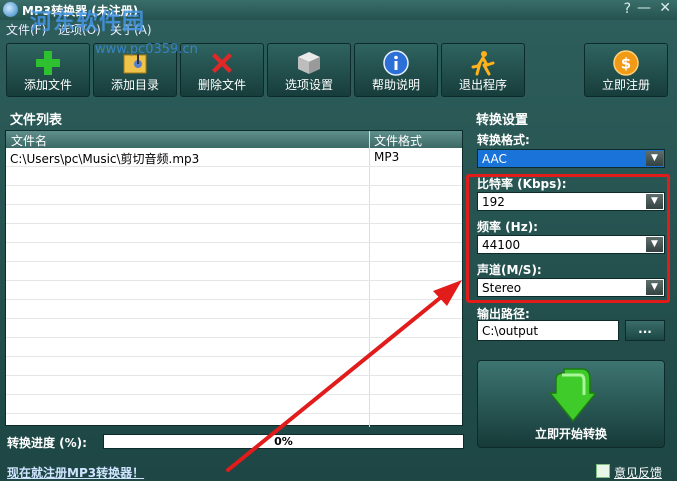 Image resolution: width=677 pixels, height=481 pixels. I want to click on add-file-icon, so click(48, 63).